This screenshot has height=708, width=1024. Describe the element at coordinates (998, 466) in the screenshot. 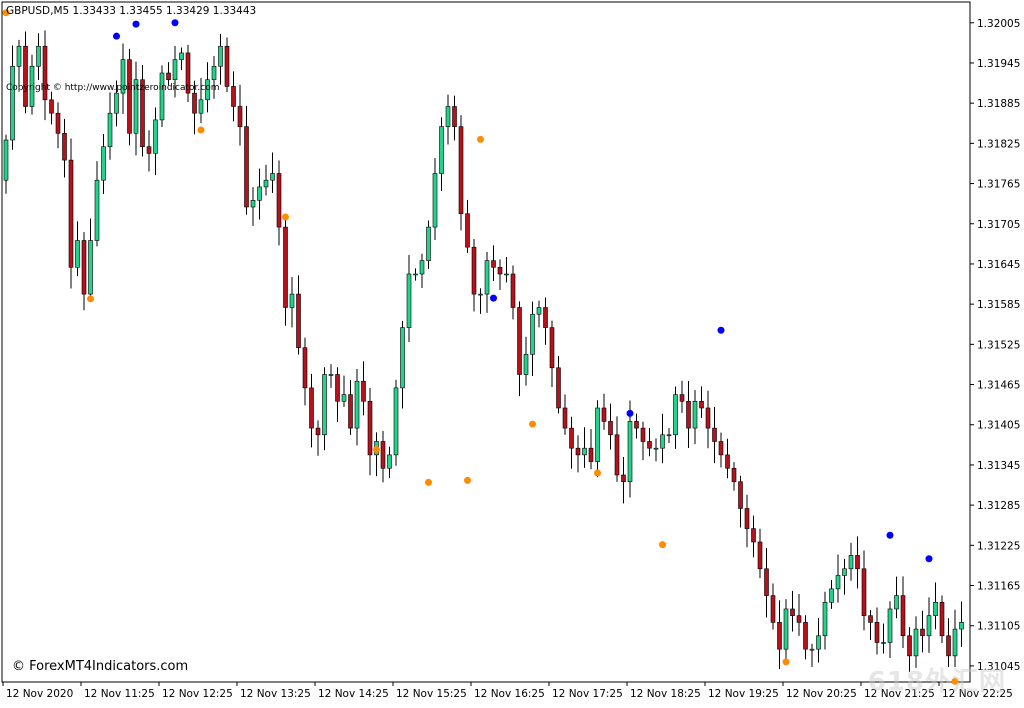

I see `y-tick-label: 1.31345` at that location.